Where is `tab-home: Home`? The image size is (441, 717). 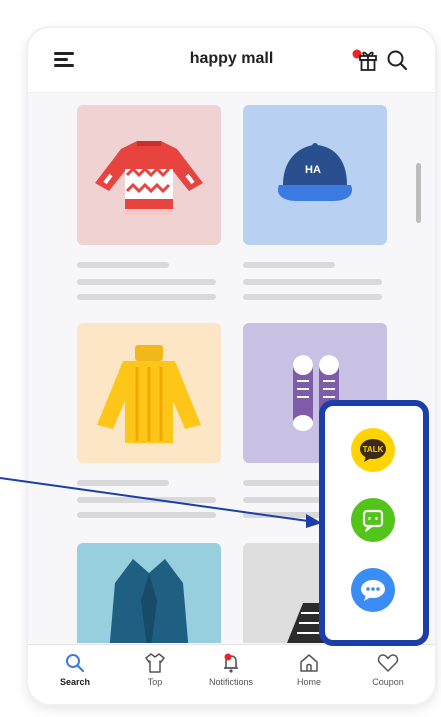
tab-home: Home is located at coordinates (309, 677).